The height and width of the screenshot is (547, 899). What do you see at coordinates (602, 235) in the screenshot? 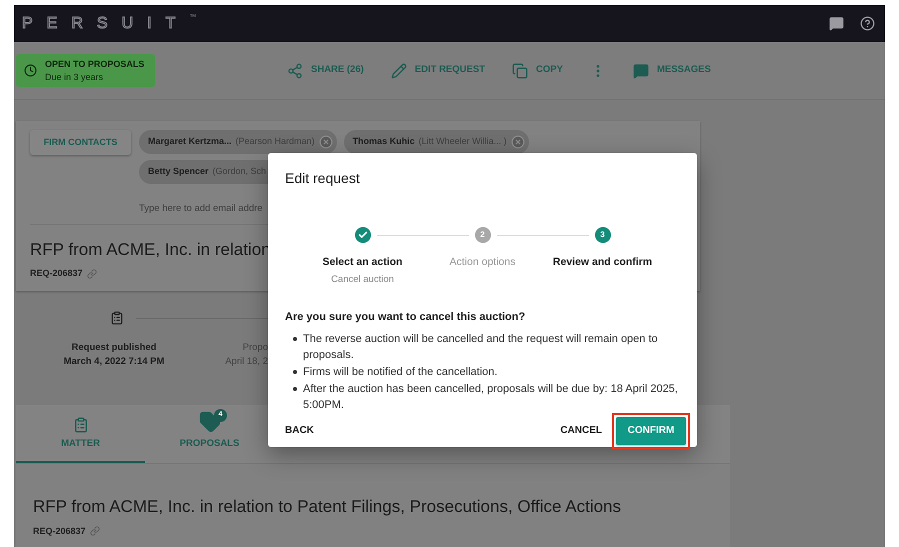
I see `step-indicator: 3` at bounding box center [602, 235].